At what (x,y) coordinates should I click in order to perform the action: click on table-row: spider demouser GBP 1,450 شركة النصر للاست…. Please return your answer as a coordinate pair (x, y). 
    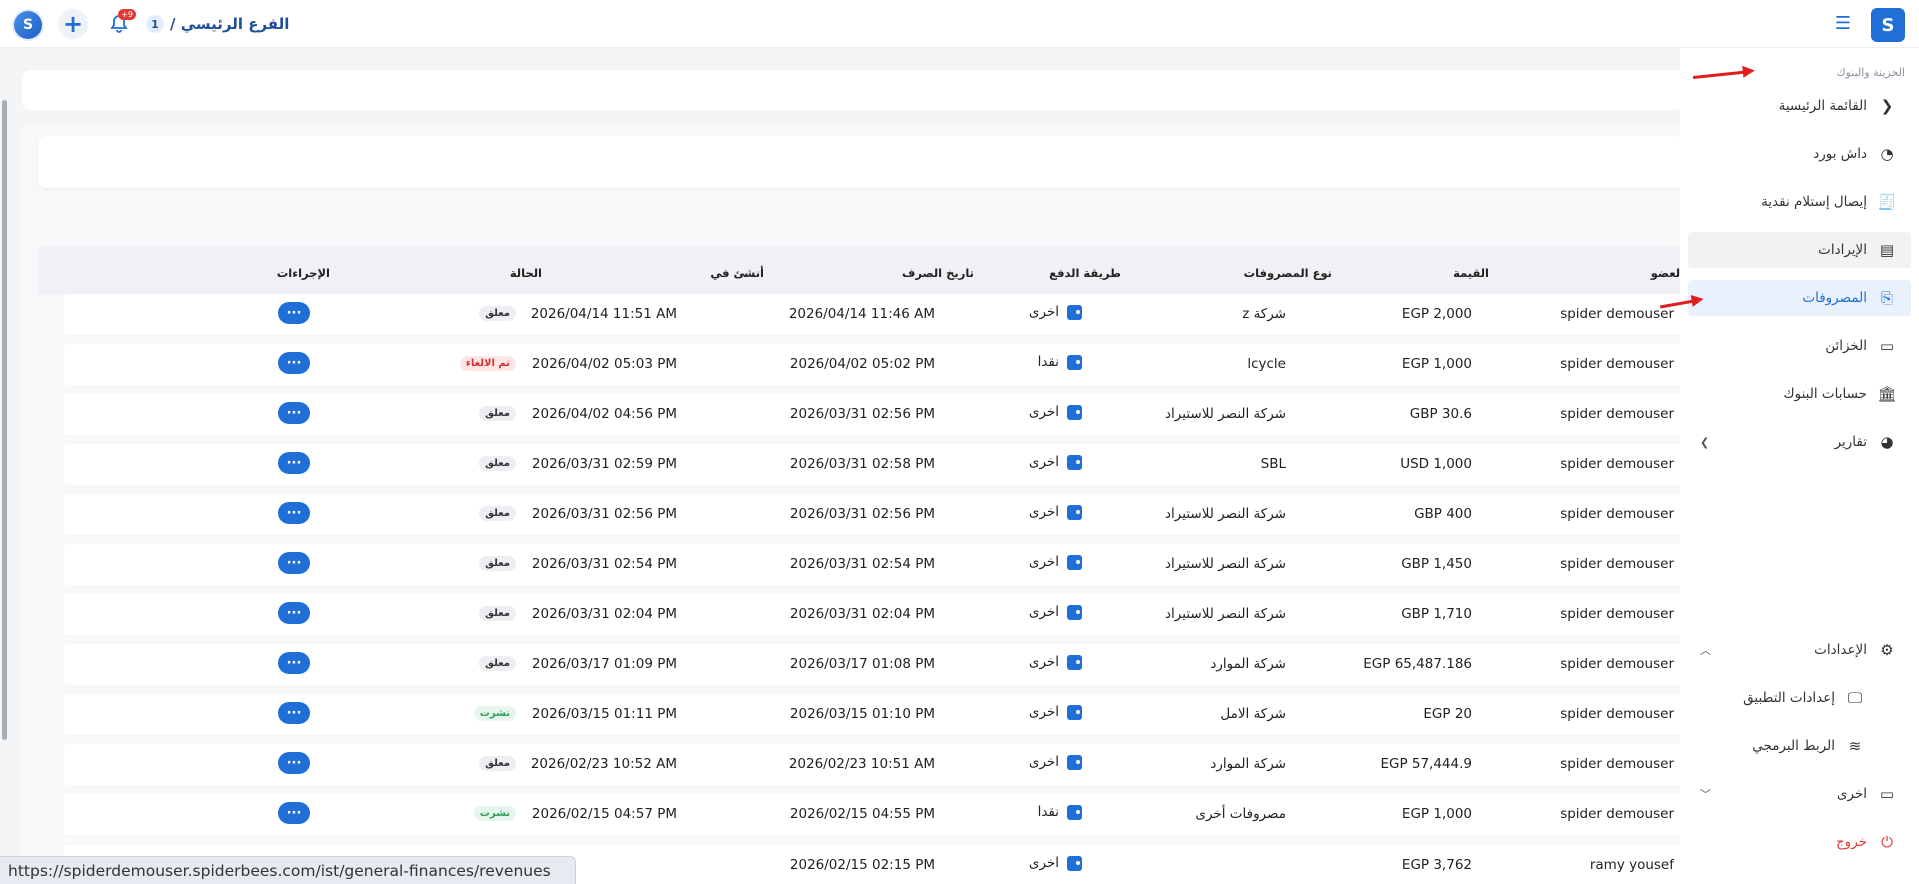
    Looking at the image, I should click on (874, 564).